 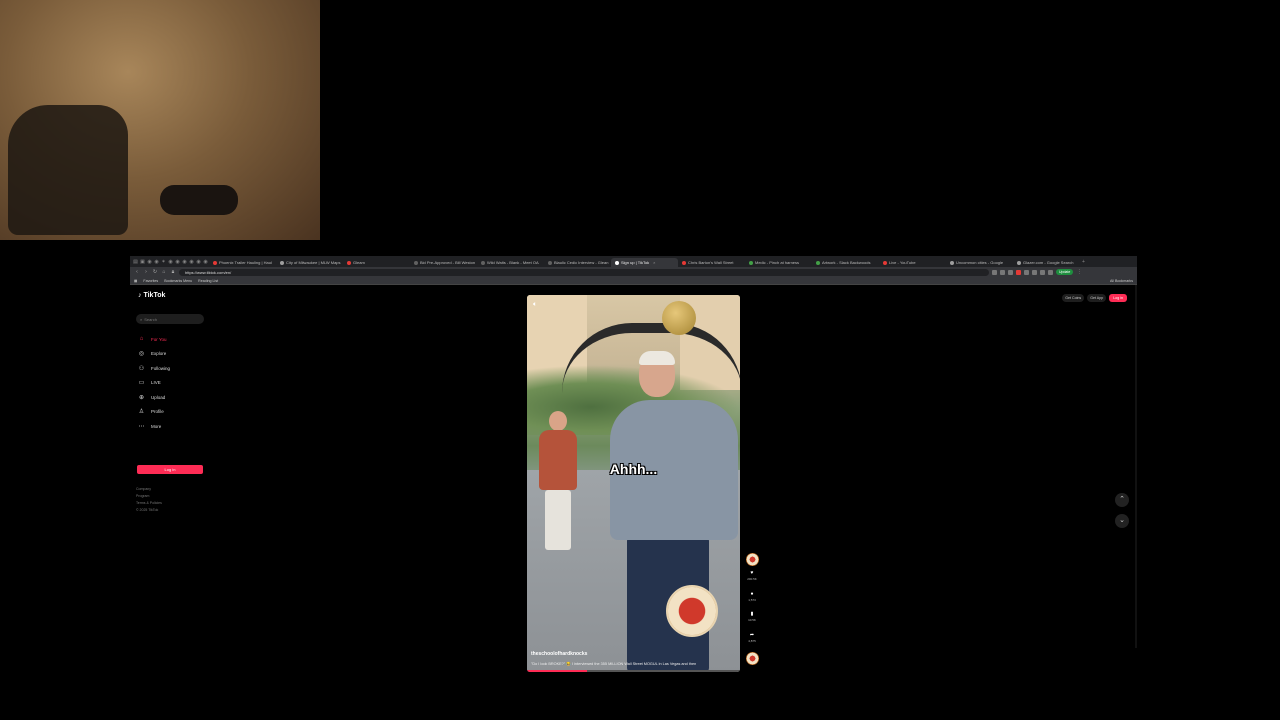 What do you see at coordinates (141, 412) in the screenshot?
I see `profile-icon: ♙` at bounding box center [141, 412].